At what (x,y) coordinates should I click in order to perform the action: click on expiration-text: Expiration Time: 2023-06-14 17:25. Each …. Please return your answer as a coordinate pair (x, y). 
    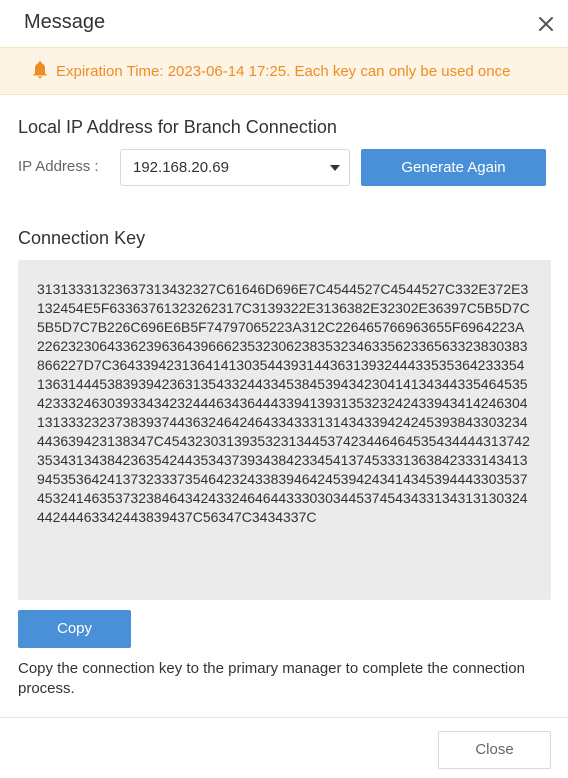
    Looking at the image, I should click on (283, 71).